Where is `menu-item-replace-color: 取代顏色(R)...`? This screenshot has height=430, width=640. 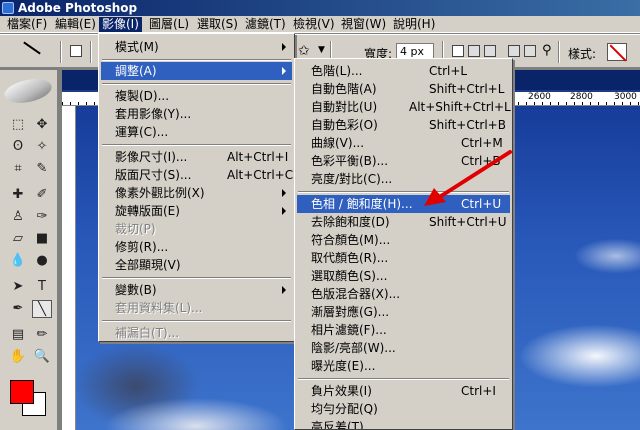 menu-item-replace-color: 取代顏色(R)... is located at coordinates (403, 258).